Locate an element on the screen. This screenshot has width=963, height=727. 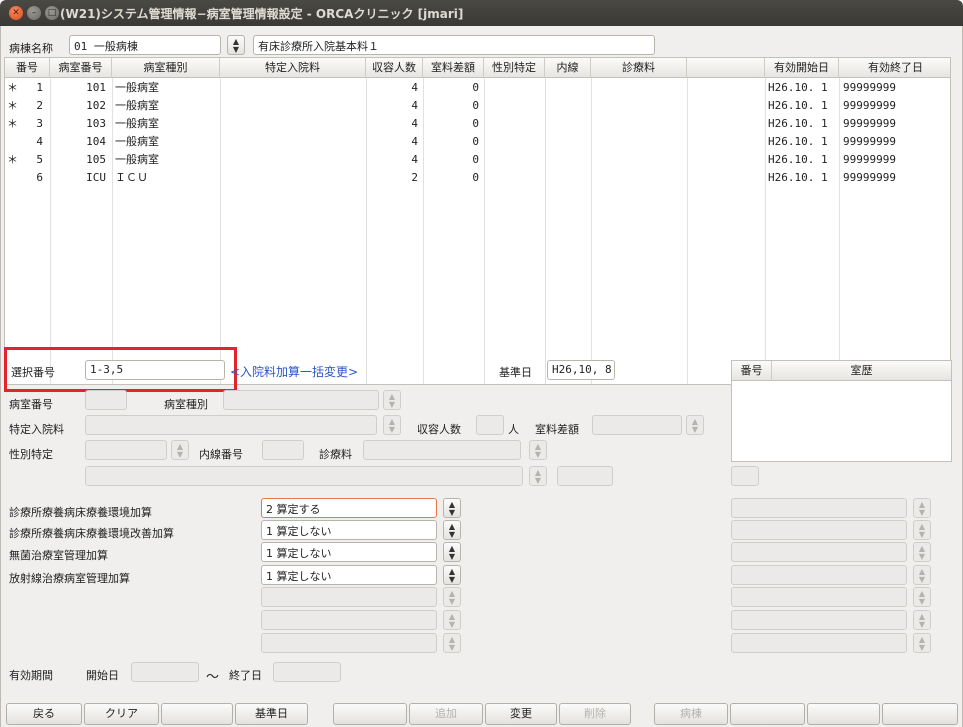
history-extra-field is located at coordinates (745, 476).